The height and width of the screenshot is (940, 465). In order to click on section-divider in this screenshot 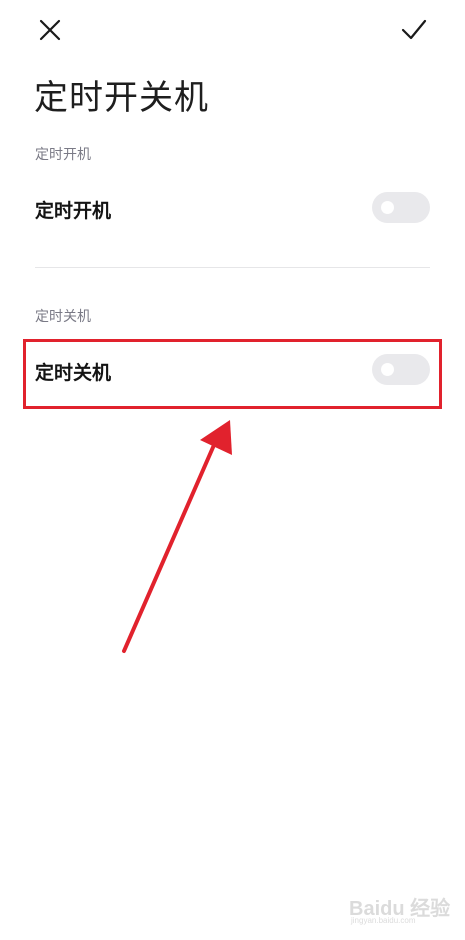, I will do `click(232, 267)`.